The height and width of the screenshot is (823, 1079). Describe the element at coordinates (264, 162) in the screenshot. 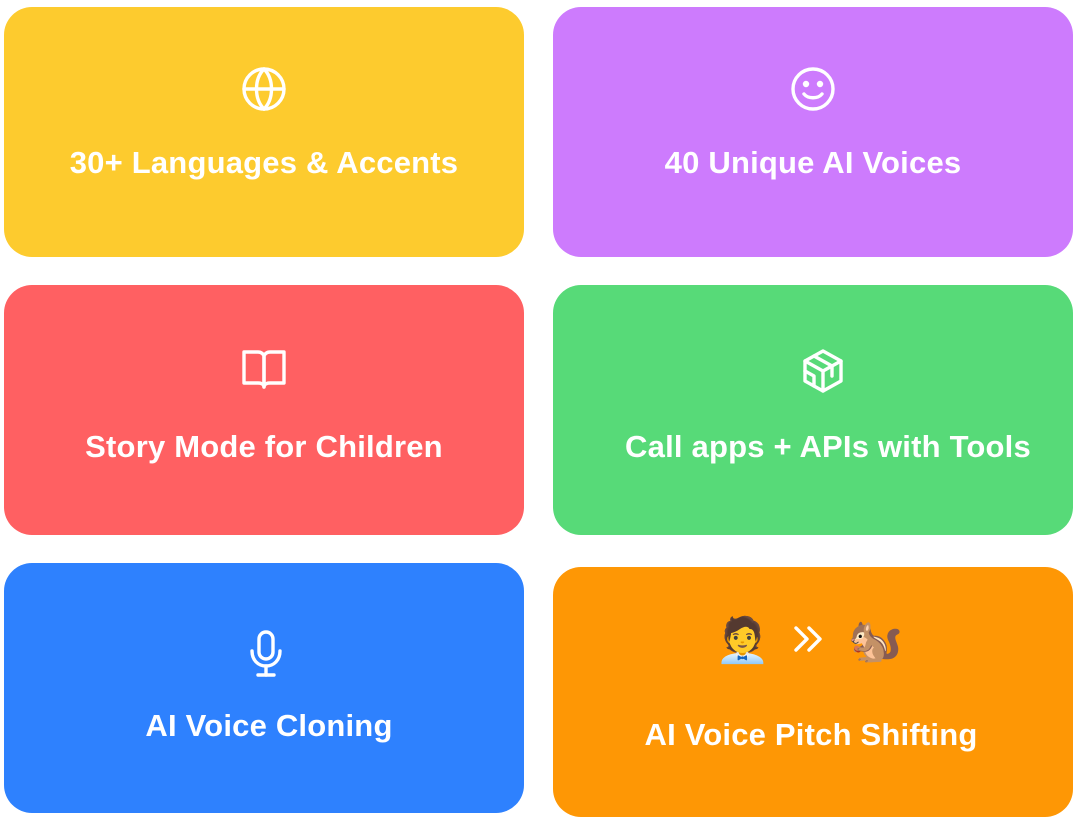

I see `feature-title: 30+ Languages & Accents` at that location.